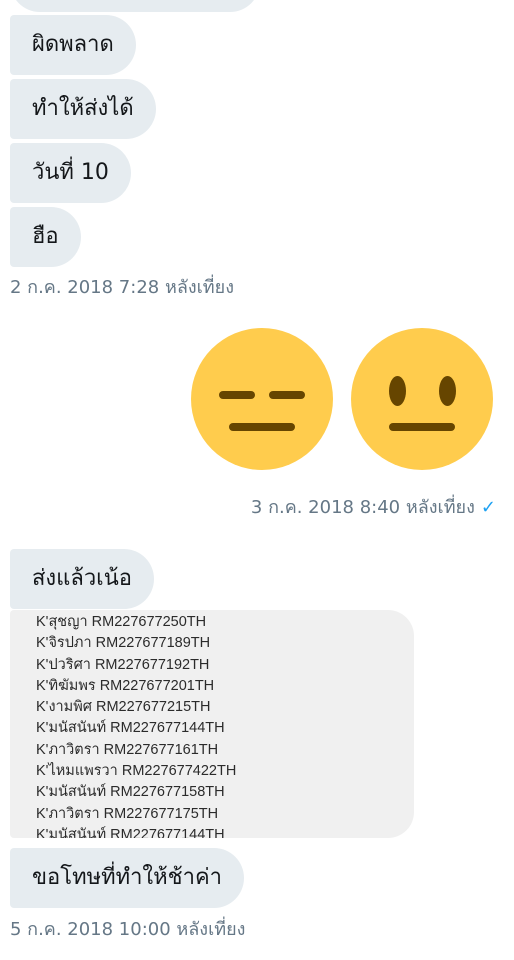  What do you see at coordinates (287, 395) in the screenshot?
I see `right-eye-line` at bounding box center [287, 395].